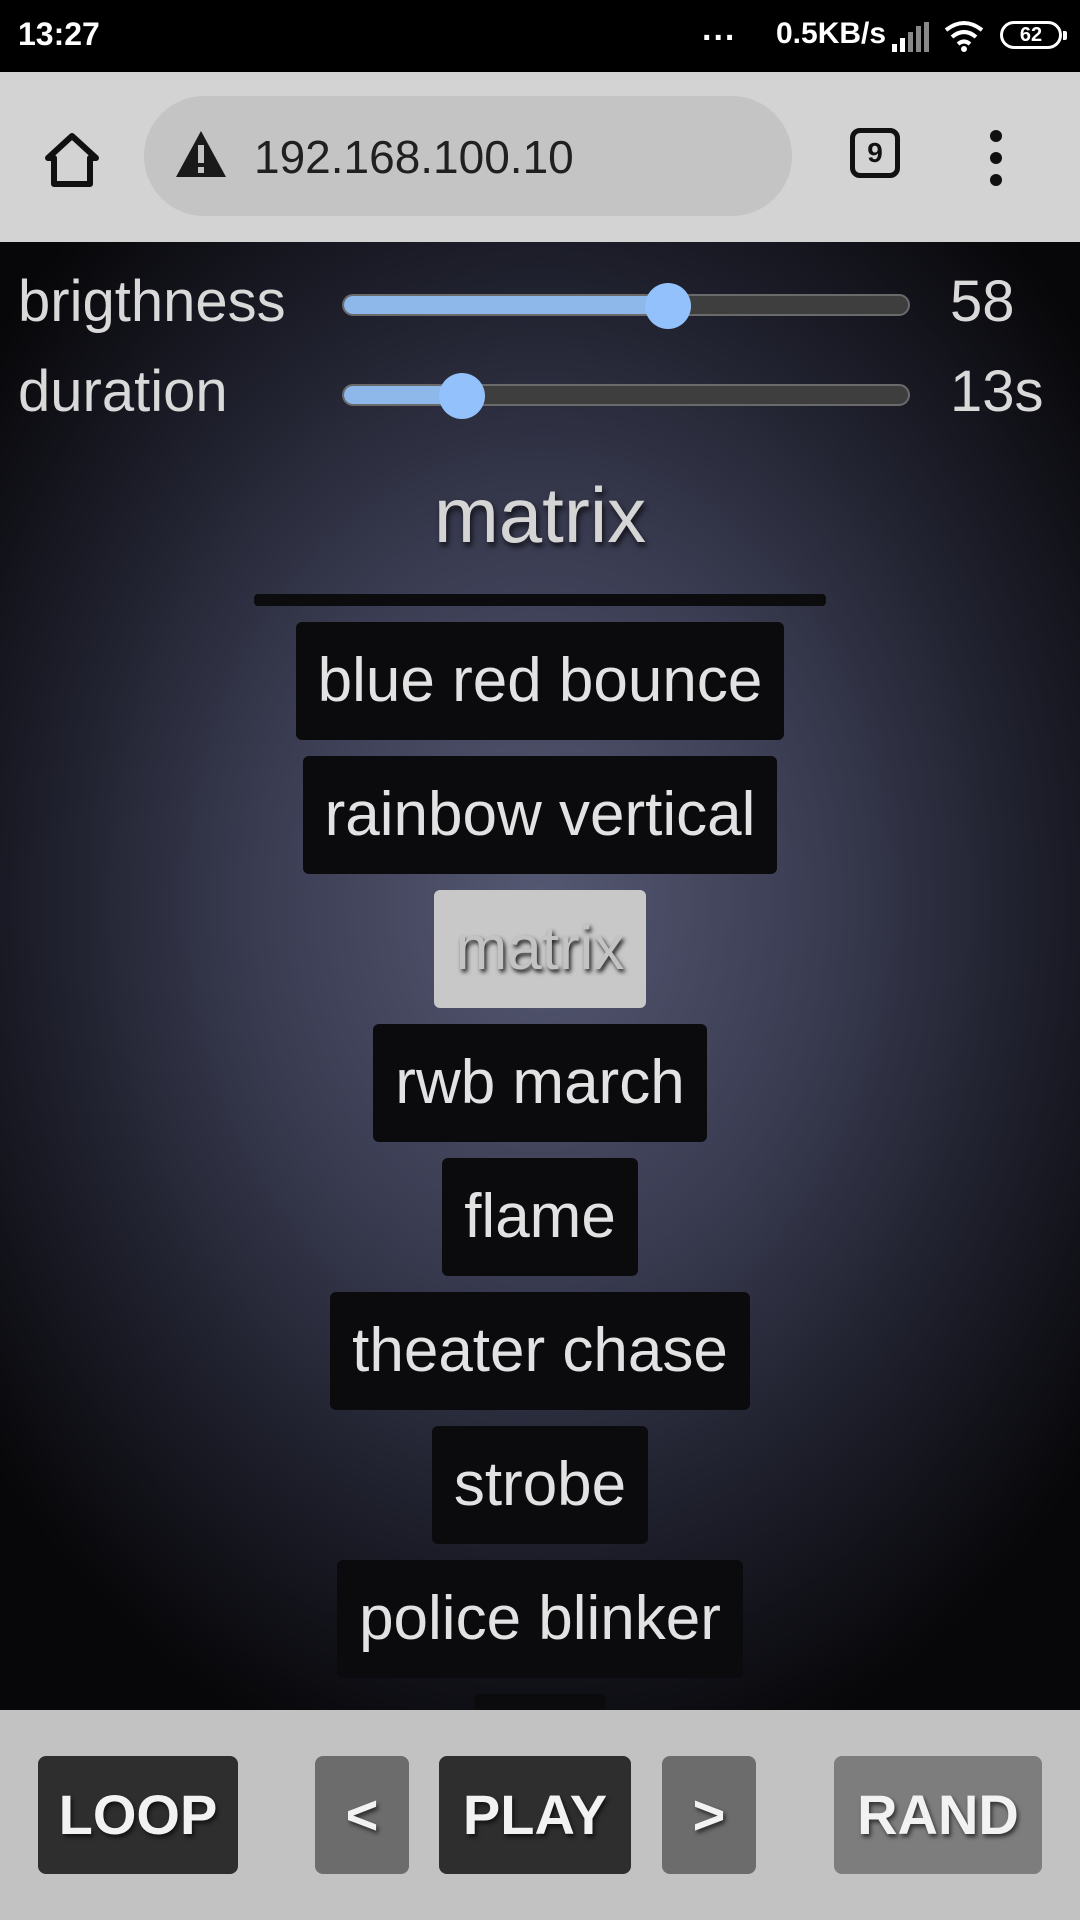 The image size is (1080, 1920). What do you see at coordinates (626, 396) in the screenshot?
I see `duration-slider` at bounding box center [626, 396].